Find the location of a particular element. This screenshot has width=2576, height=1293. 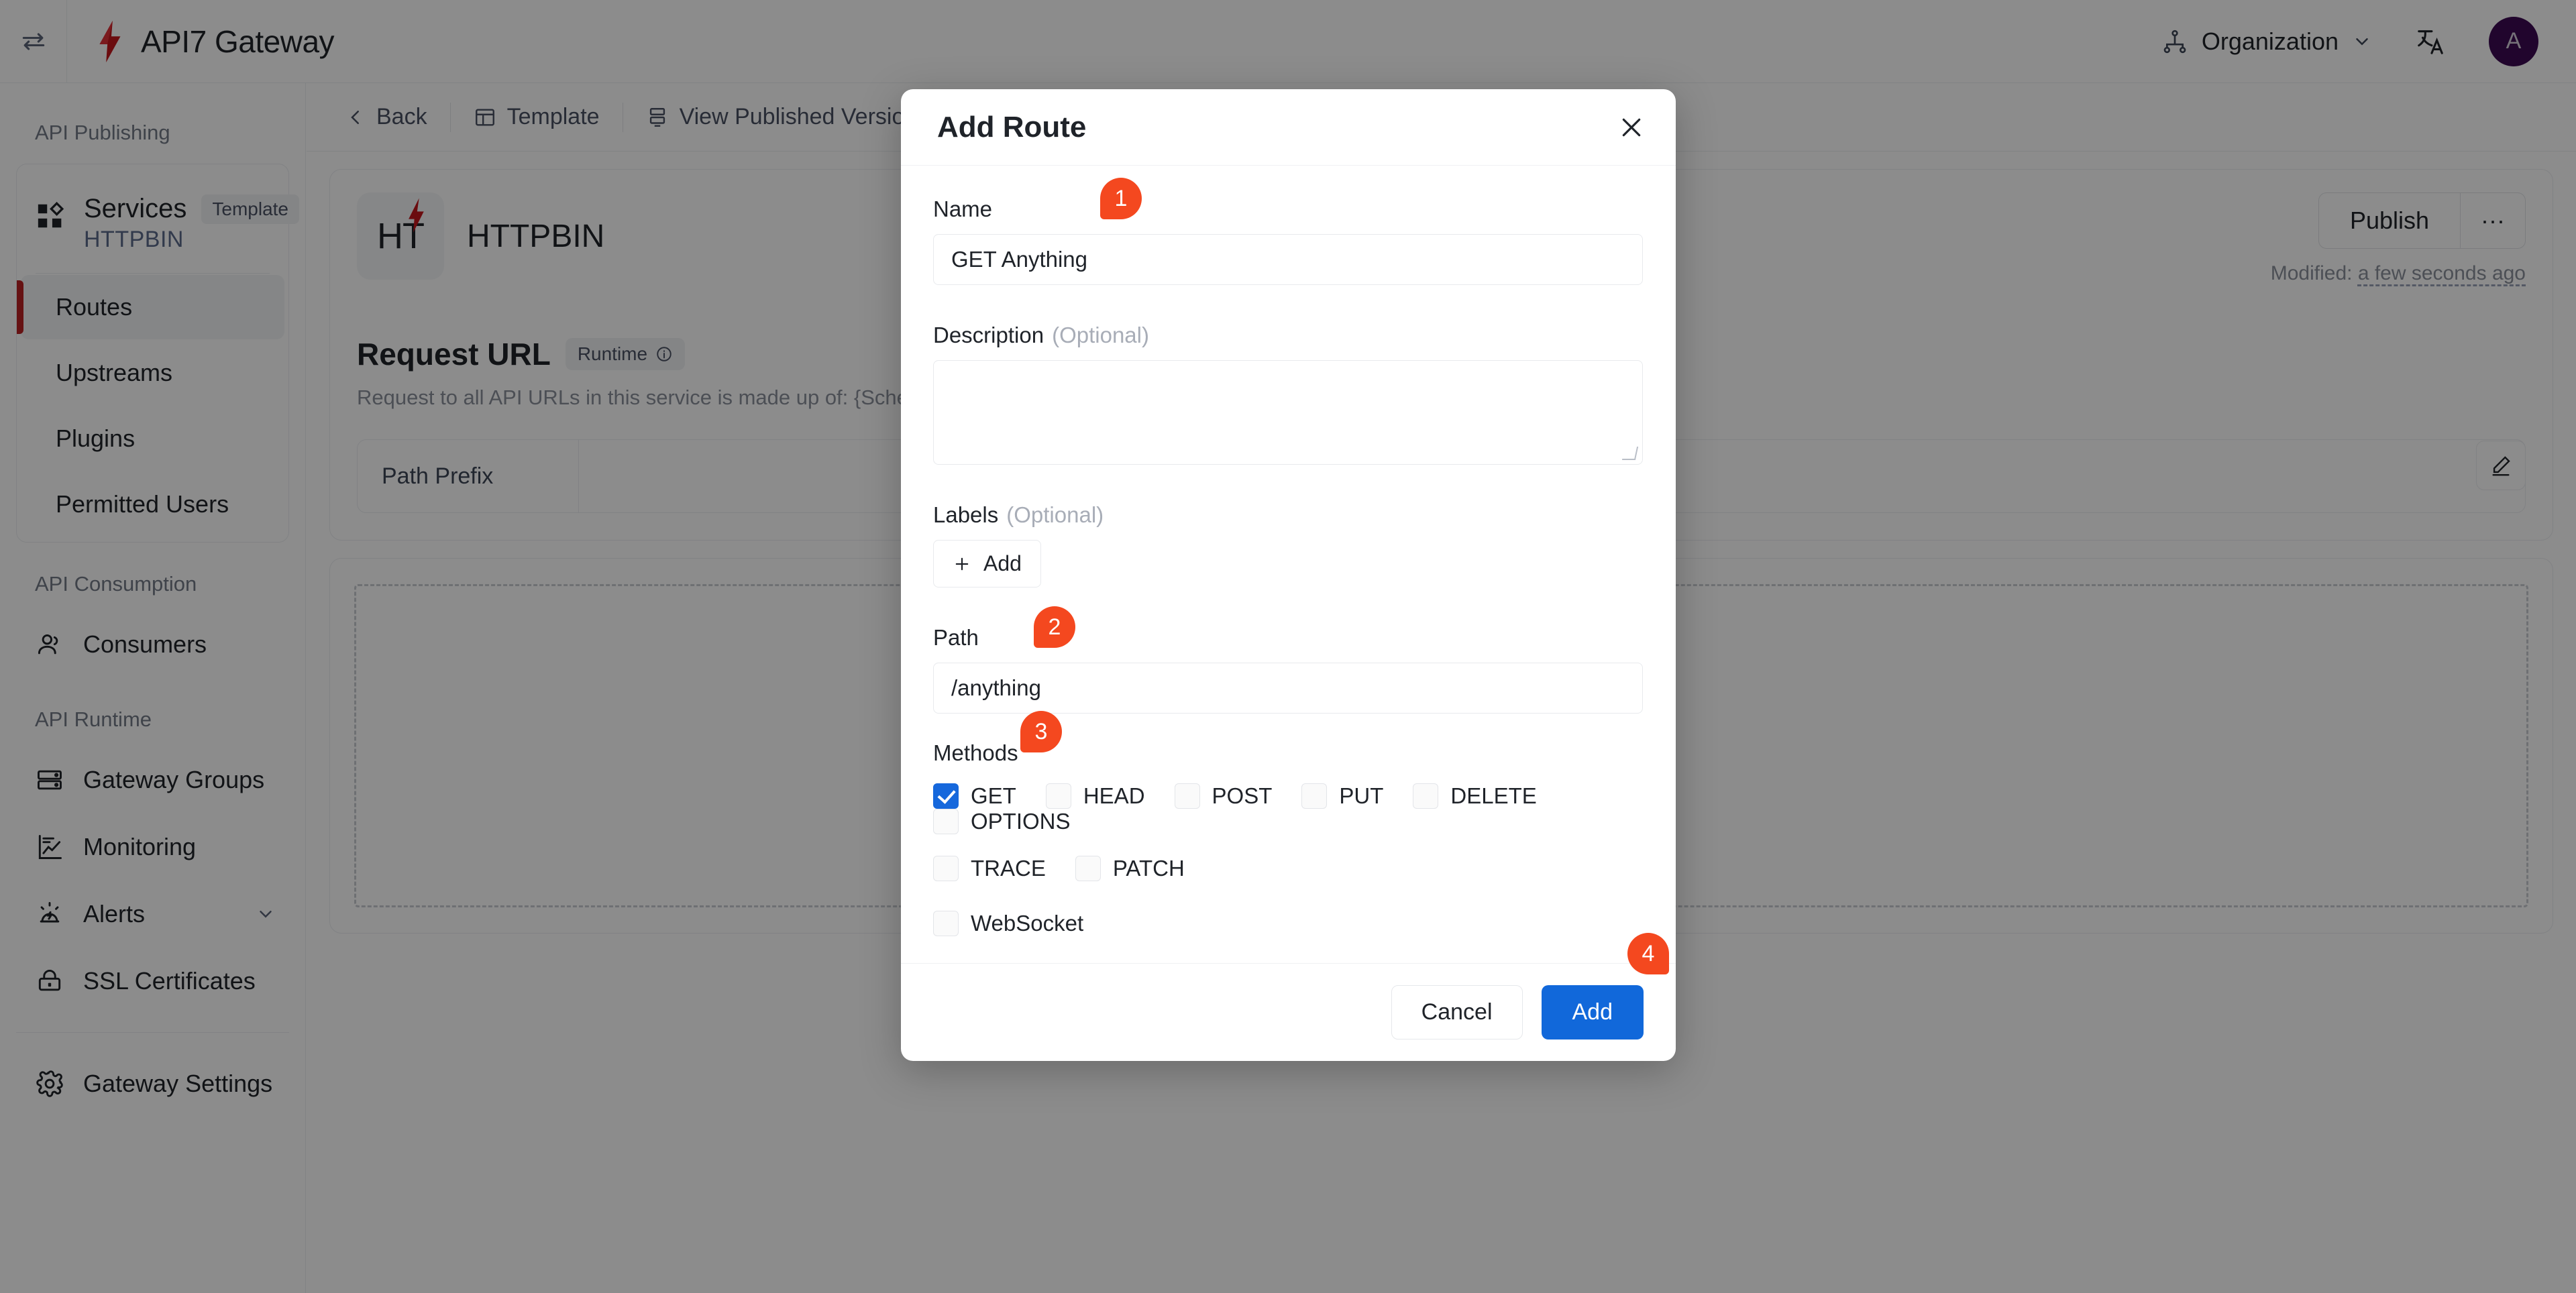

method-checkbox-delete: DELETE is located at coordinates (1475, 796).